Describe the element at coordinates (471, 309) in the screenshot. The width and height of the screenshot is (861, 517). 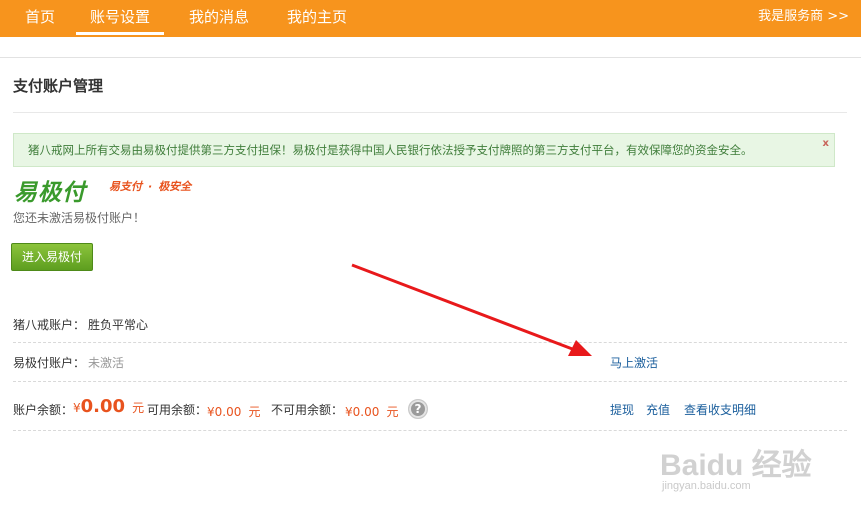
I see `red-arrow-annotation` at that location.